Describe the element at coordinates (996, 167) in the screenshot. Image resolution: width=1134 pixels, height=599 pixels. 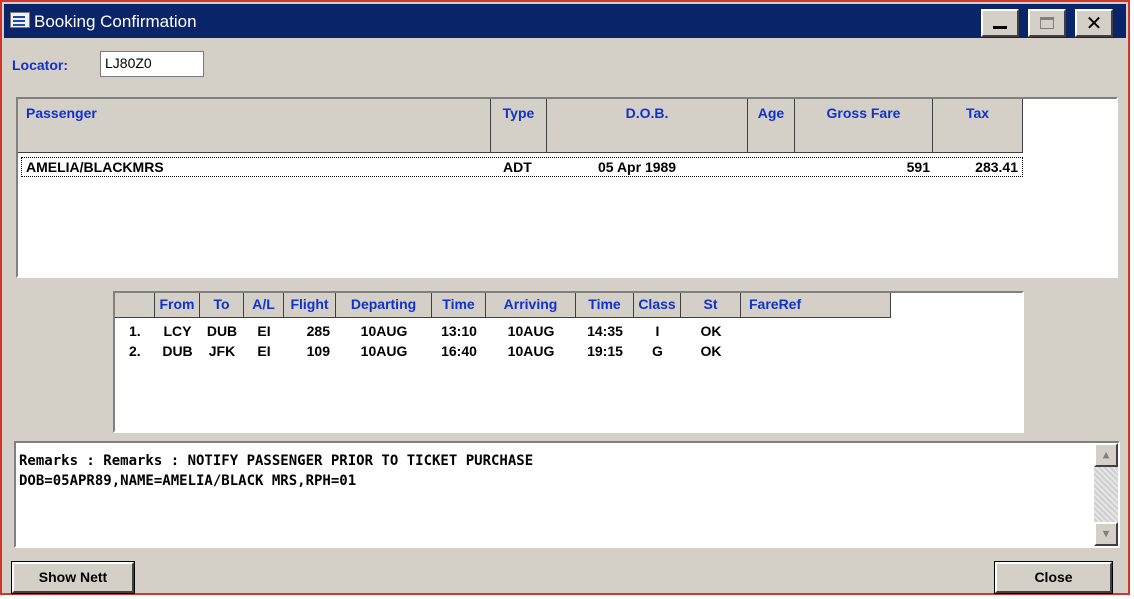
I see `passenger-tax: 283.41` at that location.